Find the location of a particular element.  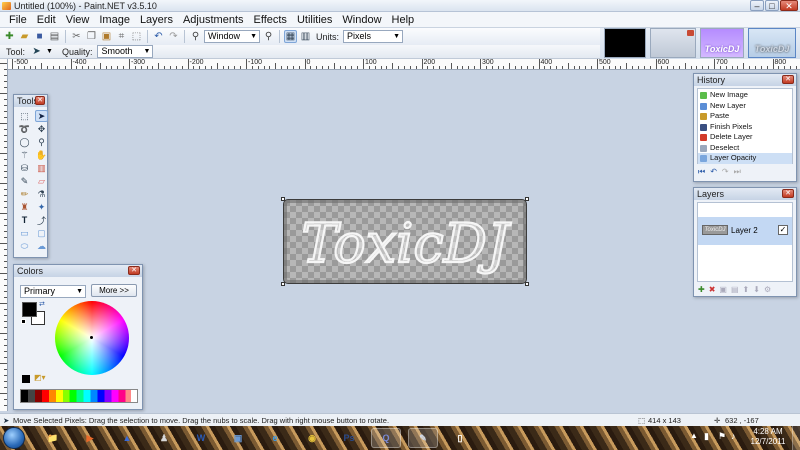

menu-edit: Edit is located at coordinates (46, 20).